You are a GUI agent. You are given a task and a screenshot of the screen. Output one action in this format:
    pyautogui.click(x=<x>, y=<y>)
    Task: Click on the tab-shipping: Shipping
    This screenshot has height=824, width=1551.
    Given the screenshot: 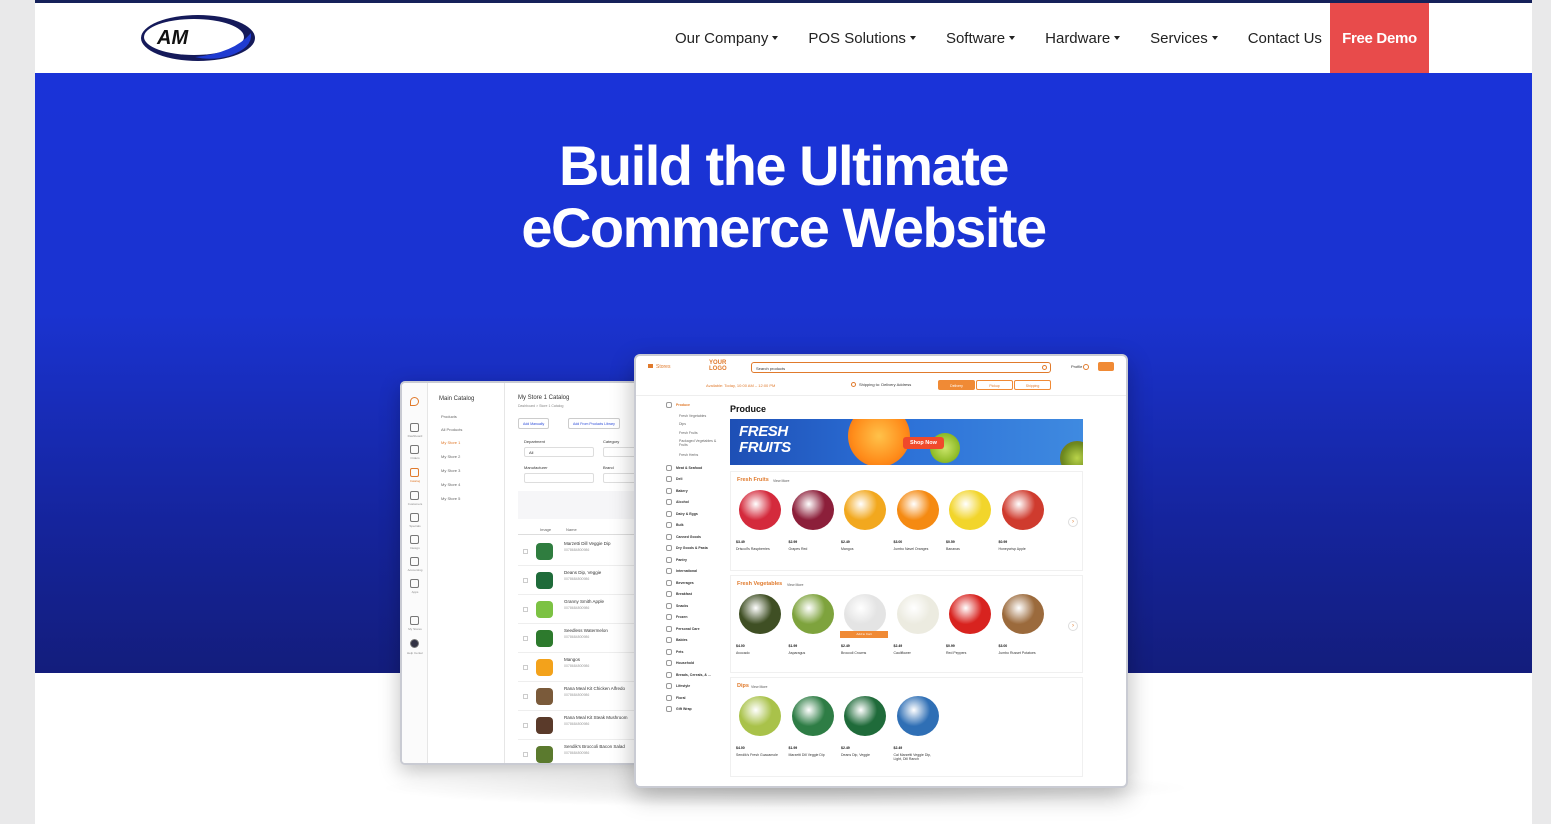 What is the action you would take?
    pyautogui.click(x=1032, y=385)
    